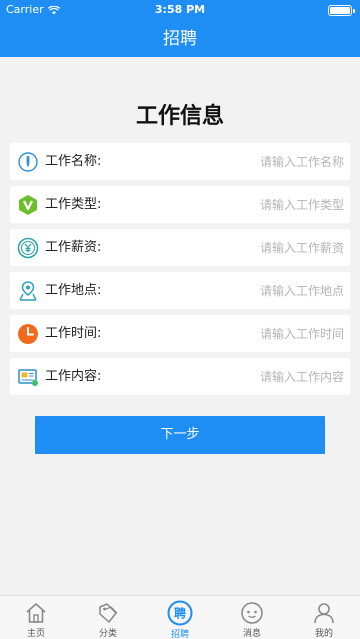 This screenshot has width=360, height=639. I want to click on time-row: 工作时间:, so click(180, 333).